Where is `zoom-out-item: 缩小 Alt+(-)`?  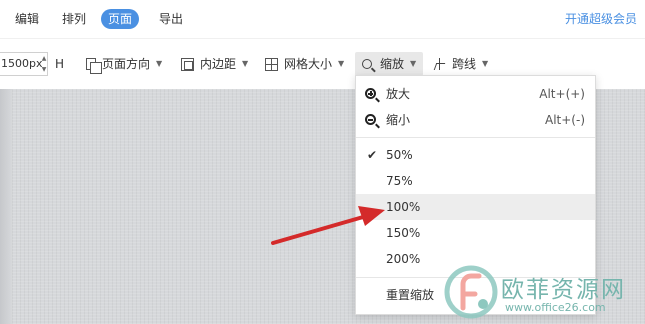
zoom-out-item: 缩小 Alt+(-) is located at coordinates (475, 120).